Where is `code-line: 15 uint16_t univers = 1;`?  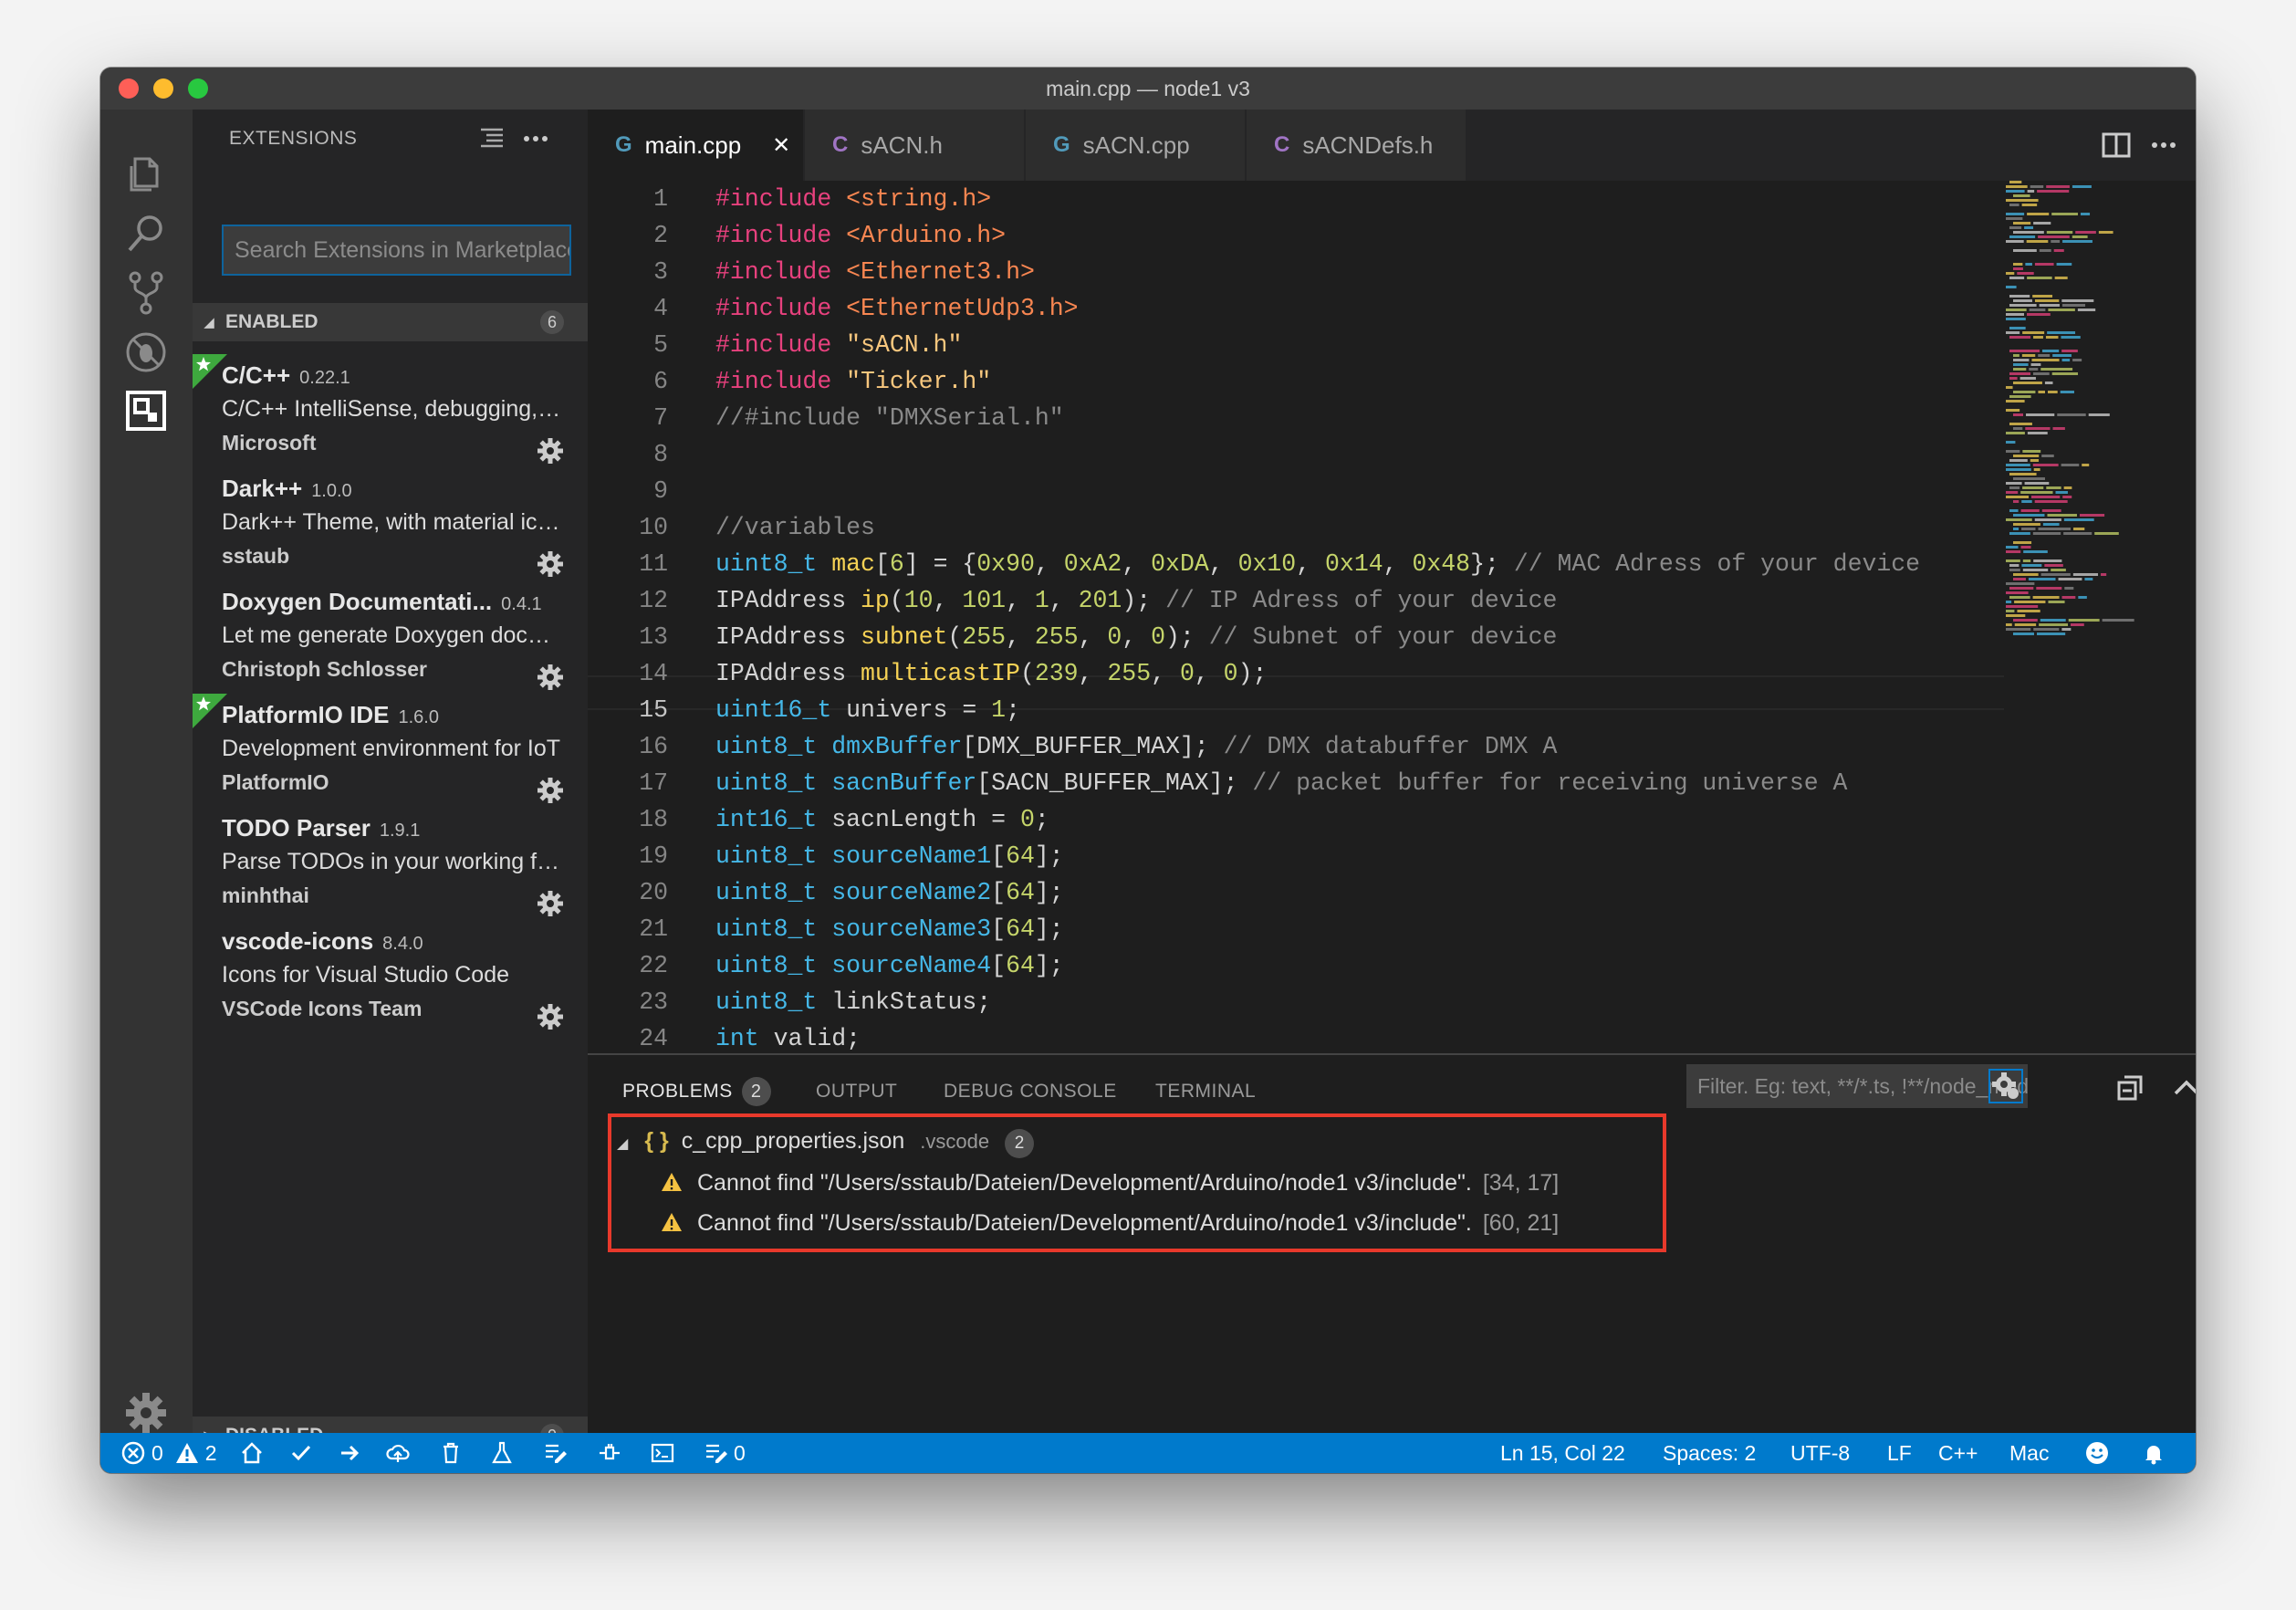
code-line: 15 uint16_t univers = 1; is located at coordinates (1296, 710).